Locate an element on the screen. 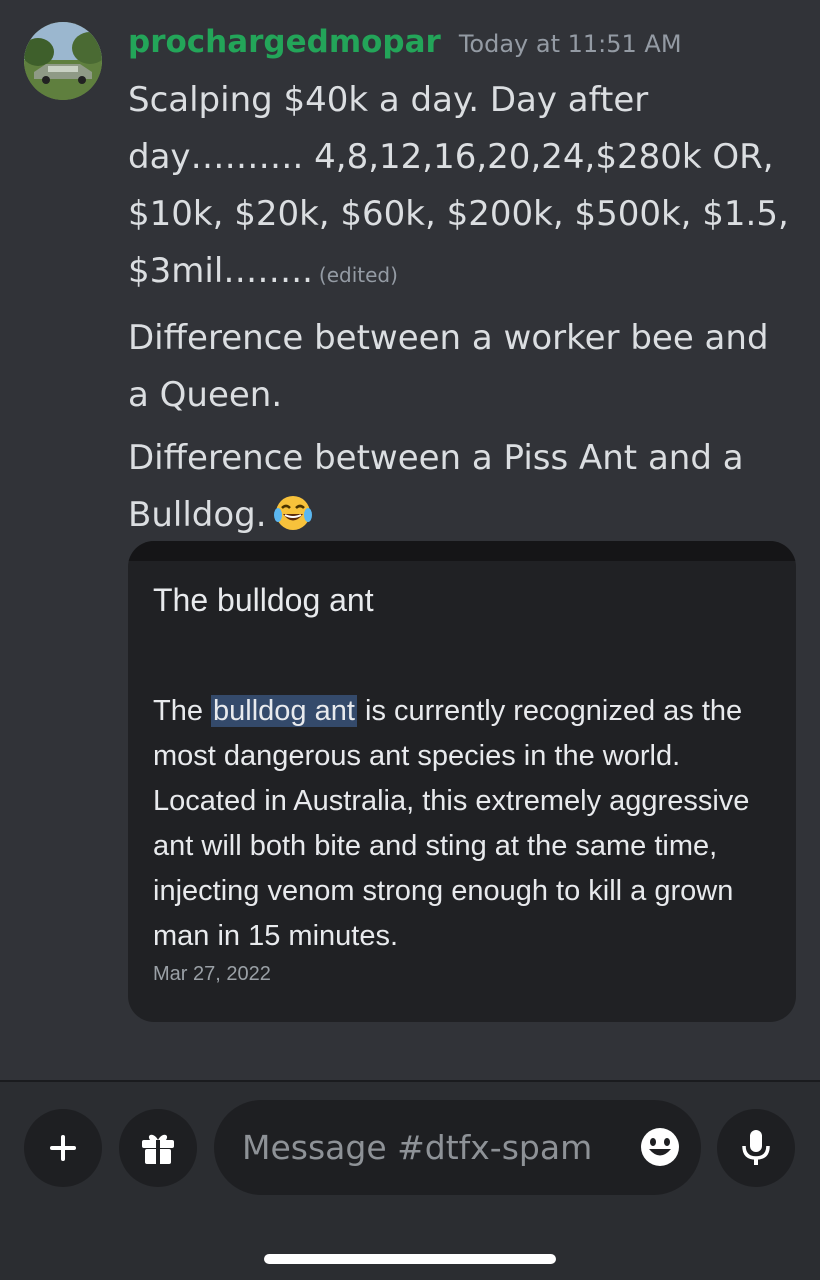 This screenshot has height=1280, width=820. plus-icon is located at coordinates (63, 1148).